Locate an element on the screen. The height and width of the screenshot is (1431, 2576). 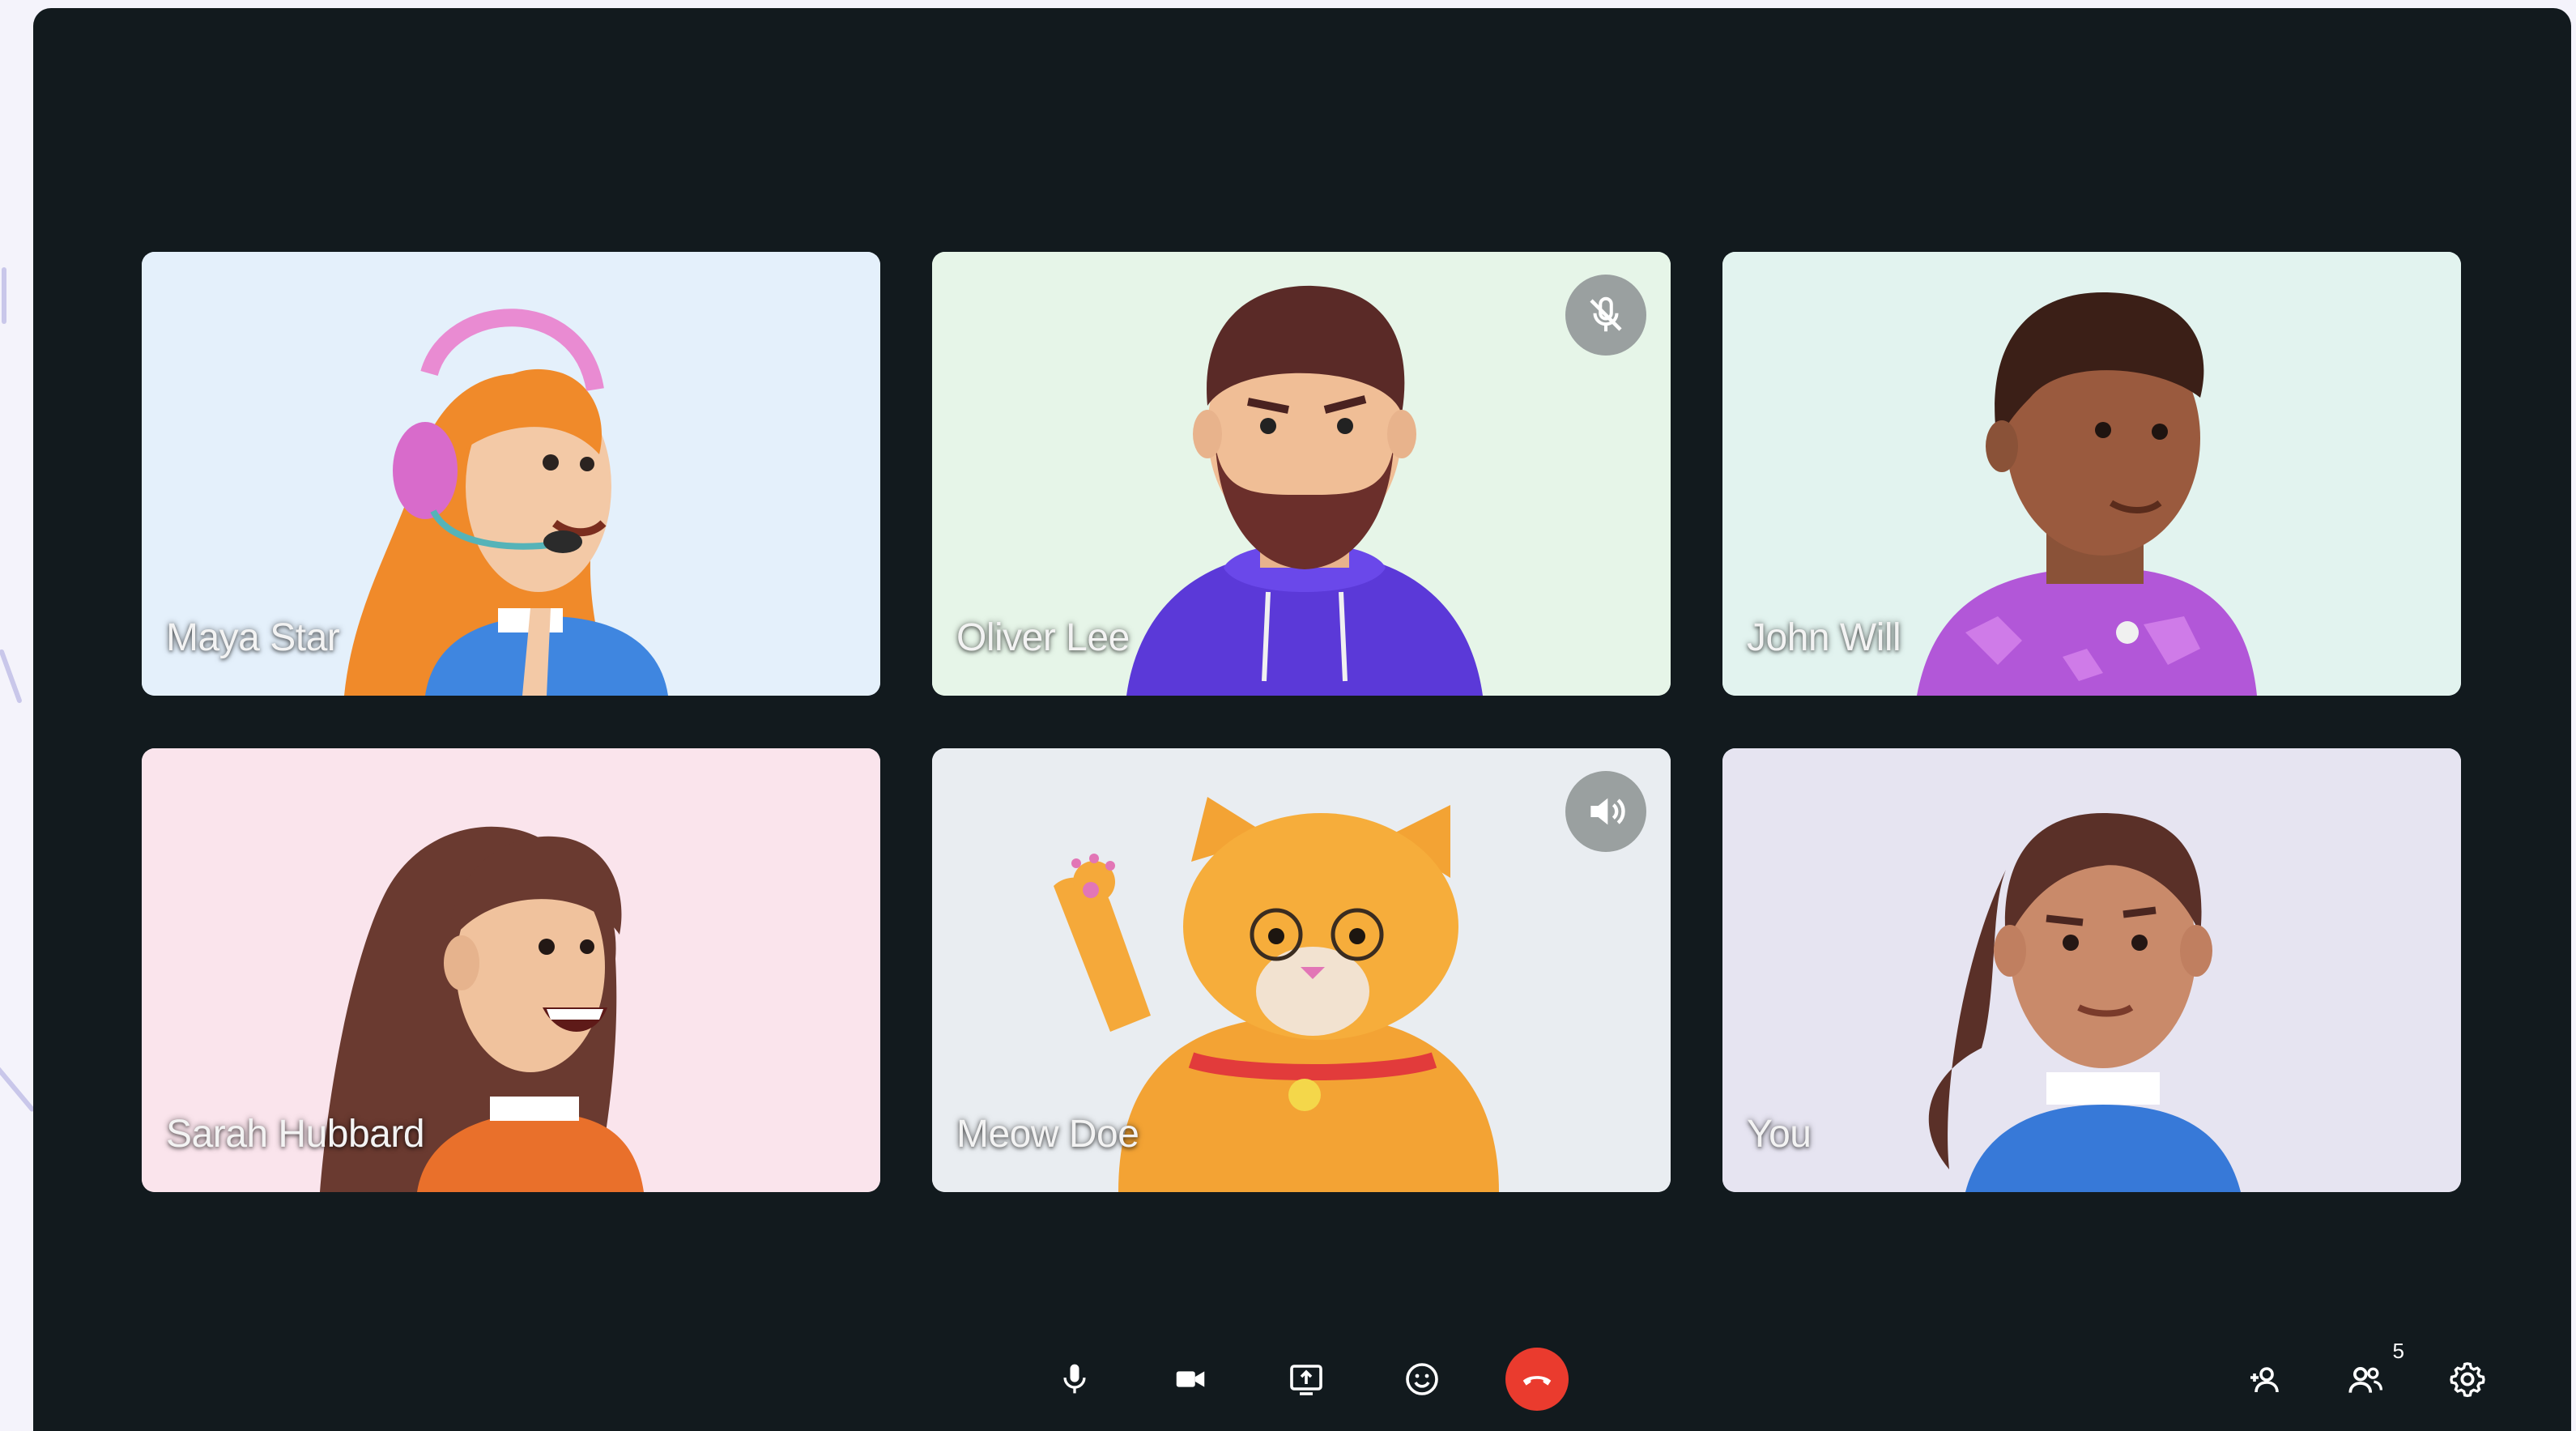
end-call-button is located at coordinates (1537, 1379).